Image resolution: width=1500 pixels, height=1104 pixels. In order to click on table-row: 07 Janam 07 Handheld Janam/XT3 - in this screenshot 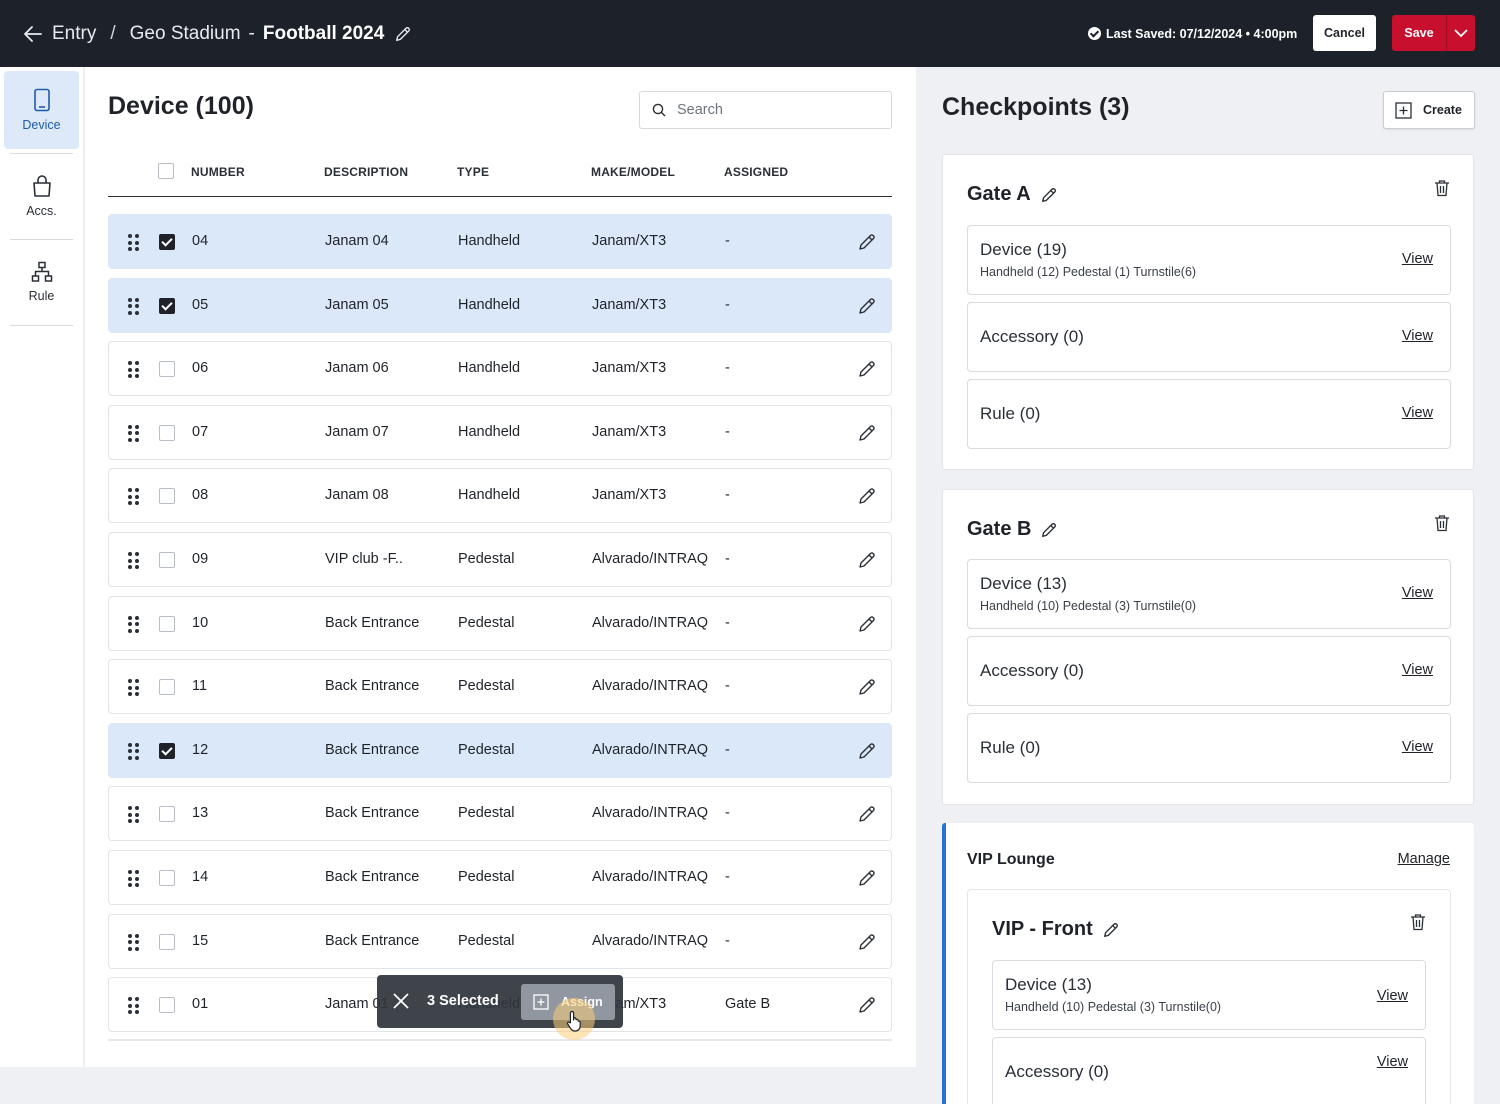, I will do `click(500, 432)`.